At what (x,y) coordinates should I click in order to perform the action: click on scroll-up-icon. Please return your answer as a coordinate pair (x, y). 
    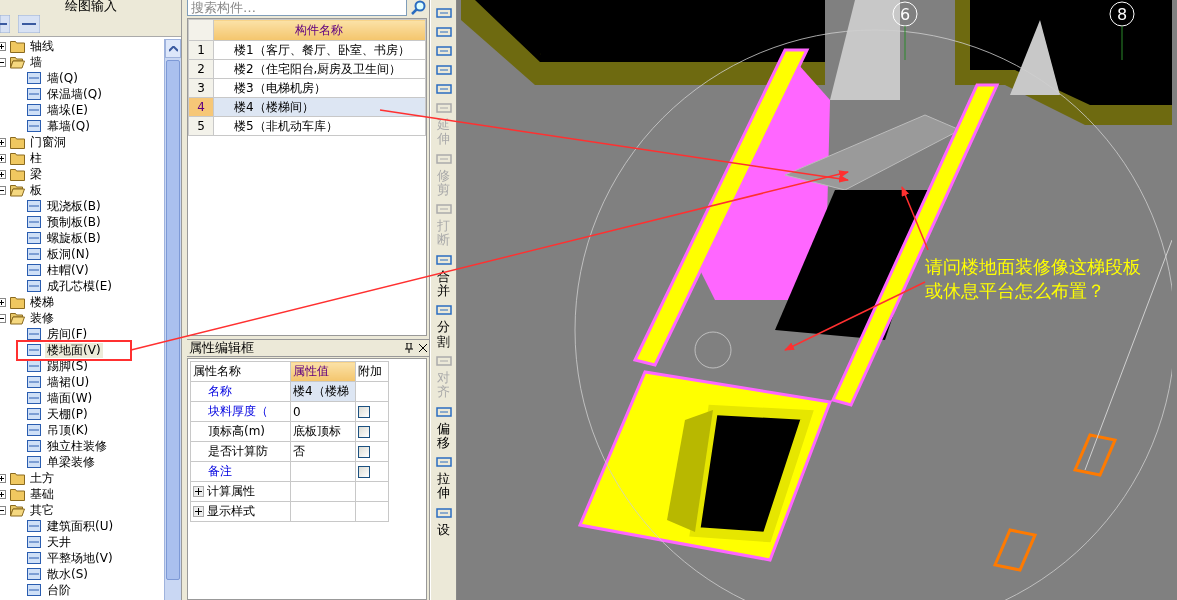
    Looking at the image, I should click on (173, 48).